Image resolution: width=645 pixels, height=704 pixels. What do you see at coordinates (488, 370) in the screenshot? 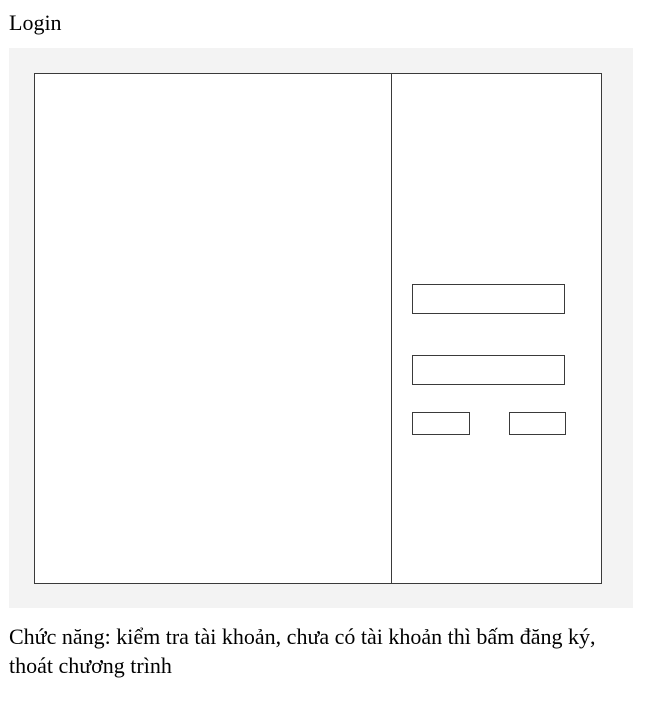
I see `password-input` at bounding box center [488, 370].